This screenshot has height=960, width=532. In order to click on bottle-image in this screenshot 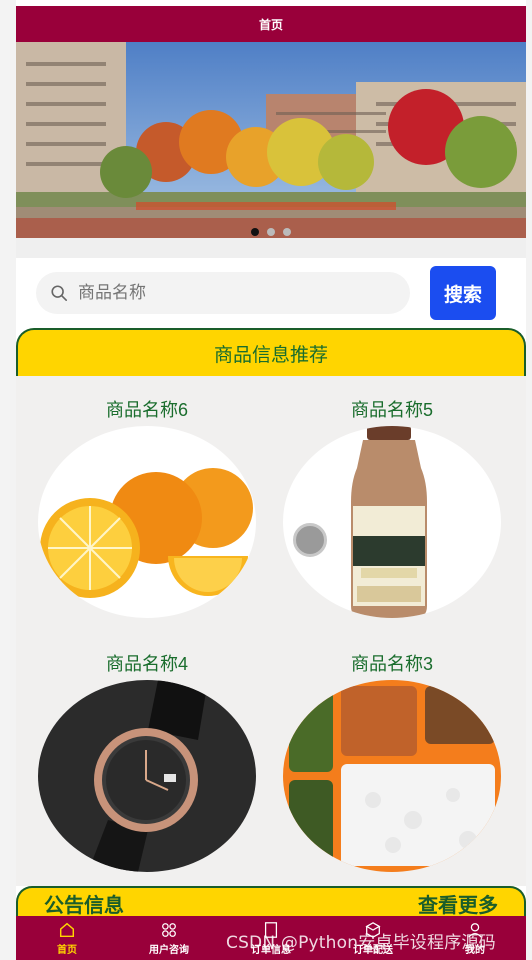, I will do `click(392, 522)`.